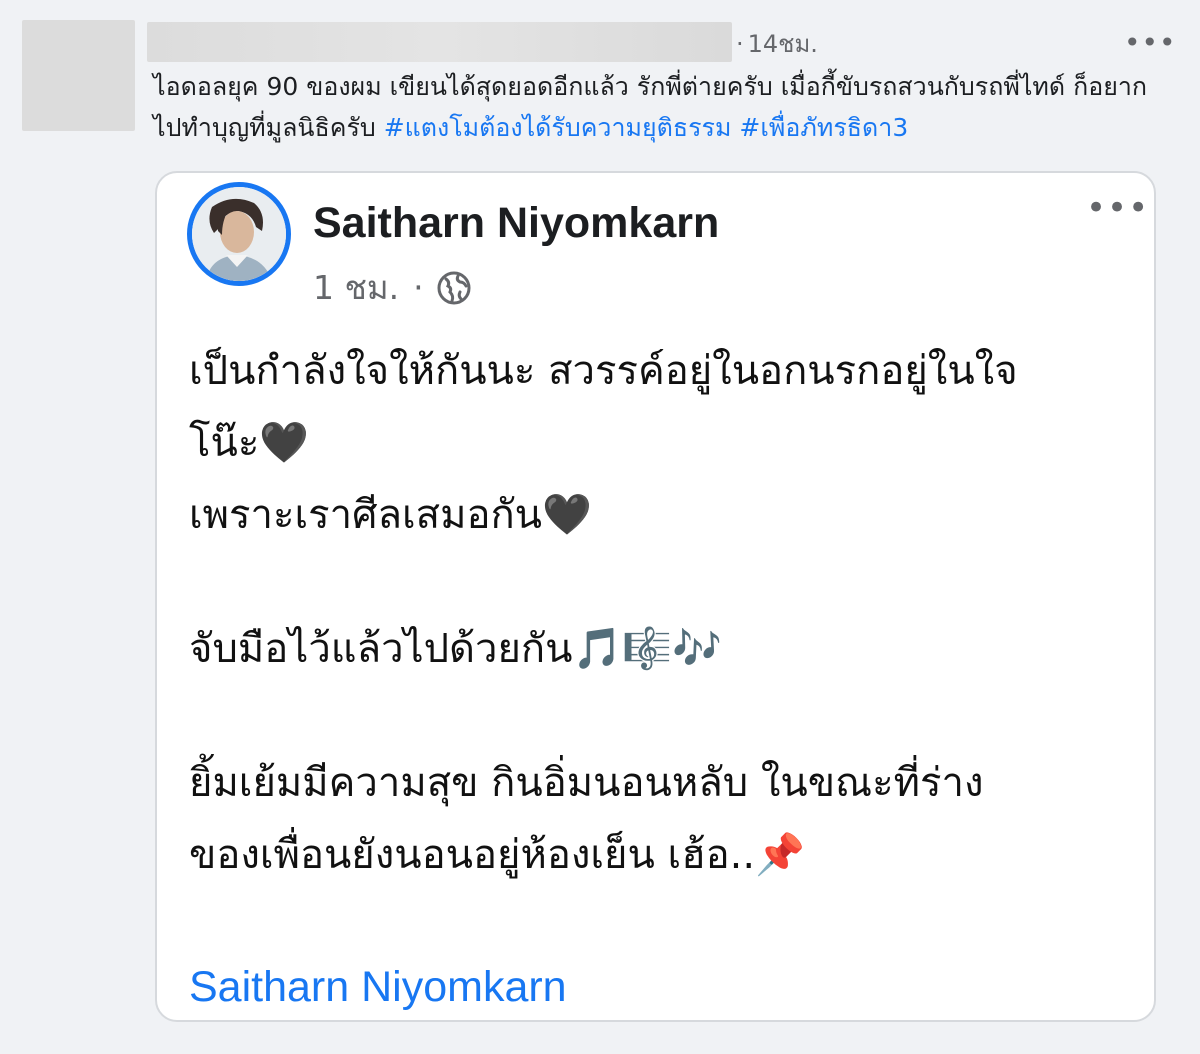  Describe the element at coordinates (558, 127) in the screenshot. I see `hashtag-link: #แตงโมต้องได้รับความยุติธรรม` at that location.